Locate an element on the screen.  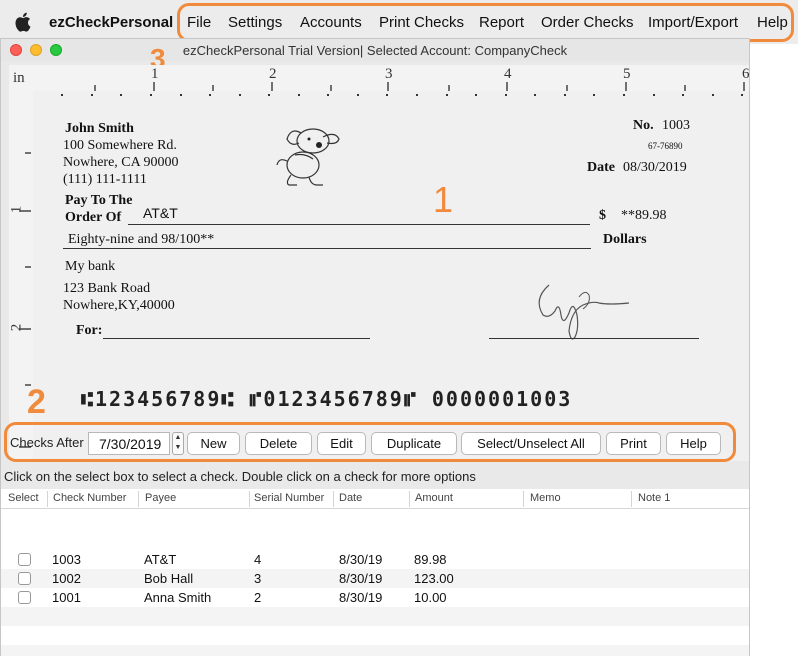
help-button: Help is located at coordinates (693, 443).